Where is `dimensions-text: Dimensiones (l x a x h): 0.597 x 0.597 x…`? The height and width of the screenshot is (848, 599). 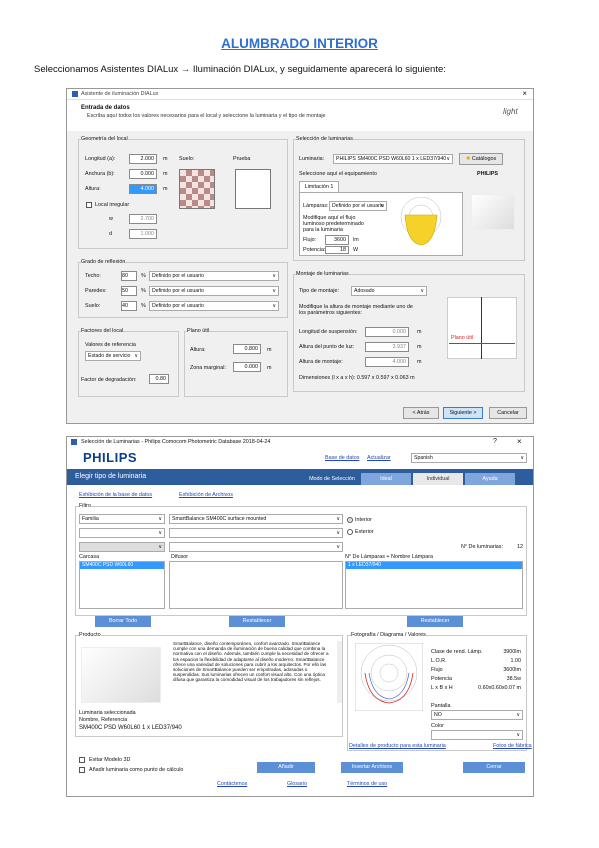 dimensions-text: Dimensiones (l x a x h): 0.597 x 0.597 x… is located at coordinates (357, 378).